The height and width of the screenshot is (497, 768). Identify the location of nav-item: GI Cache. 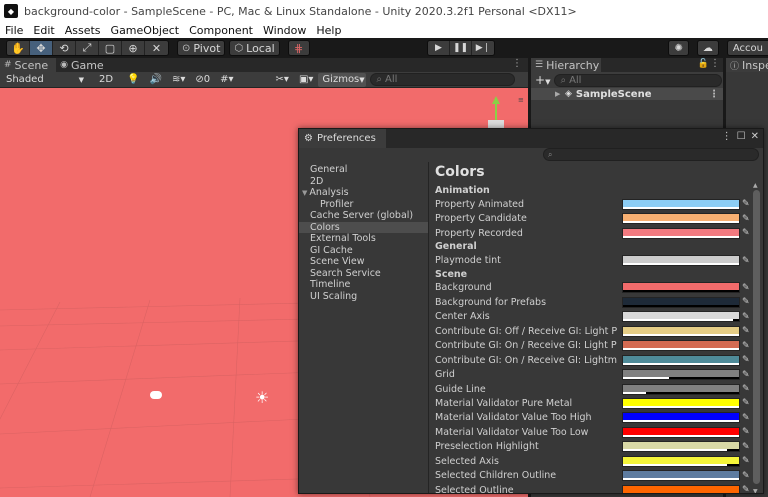
(363, 251).